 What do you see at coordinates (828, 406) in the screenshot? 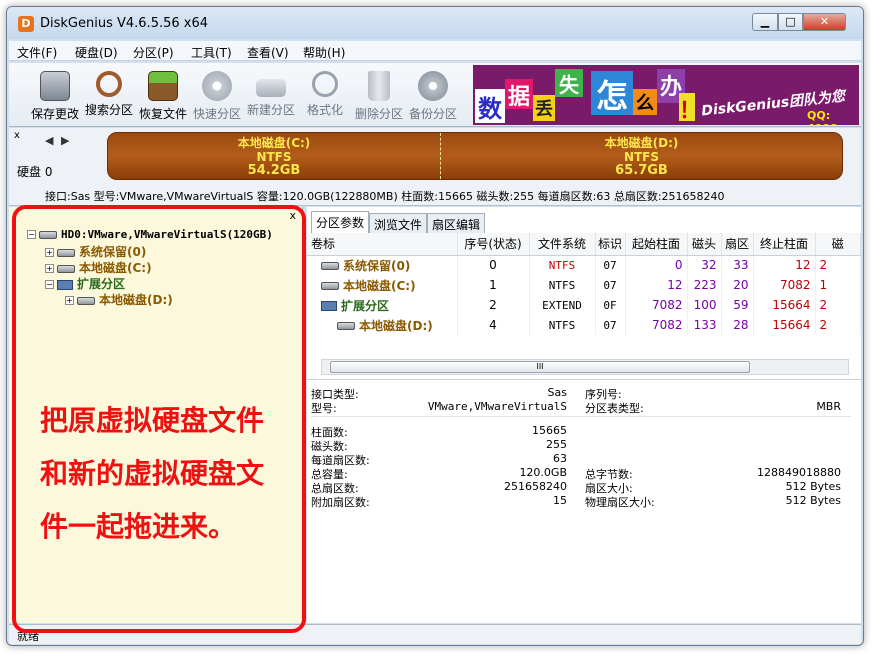
I see `detail-value: MBR` at bounding box center [828, 406].